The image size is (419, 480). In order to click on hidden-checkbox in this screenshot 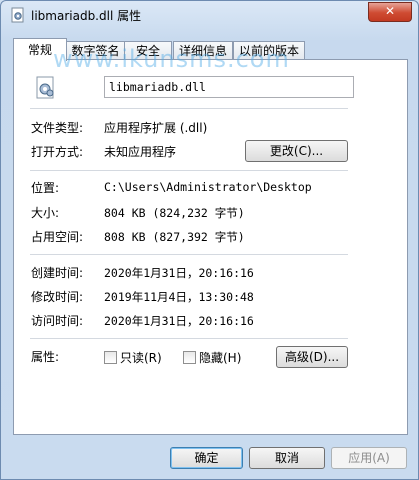, I will do `click(189, 357)`.